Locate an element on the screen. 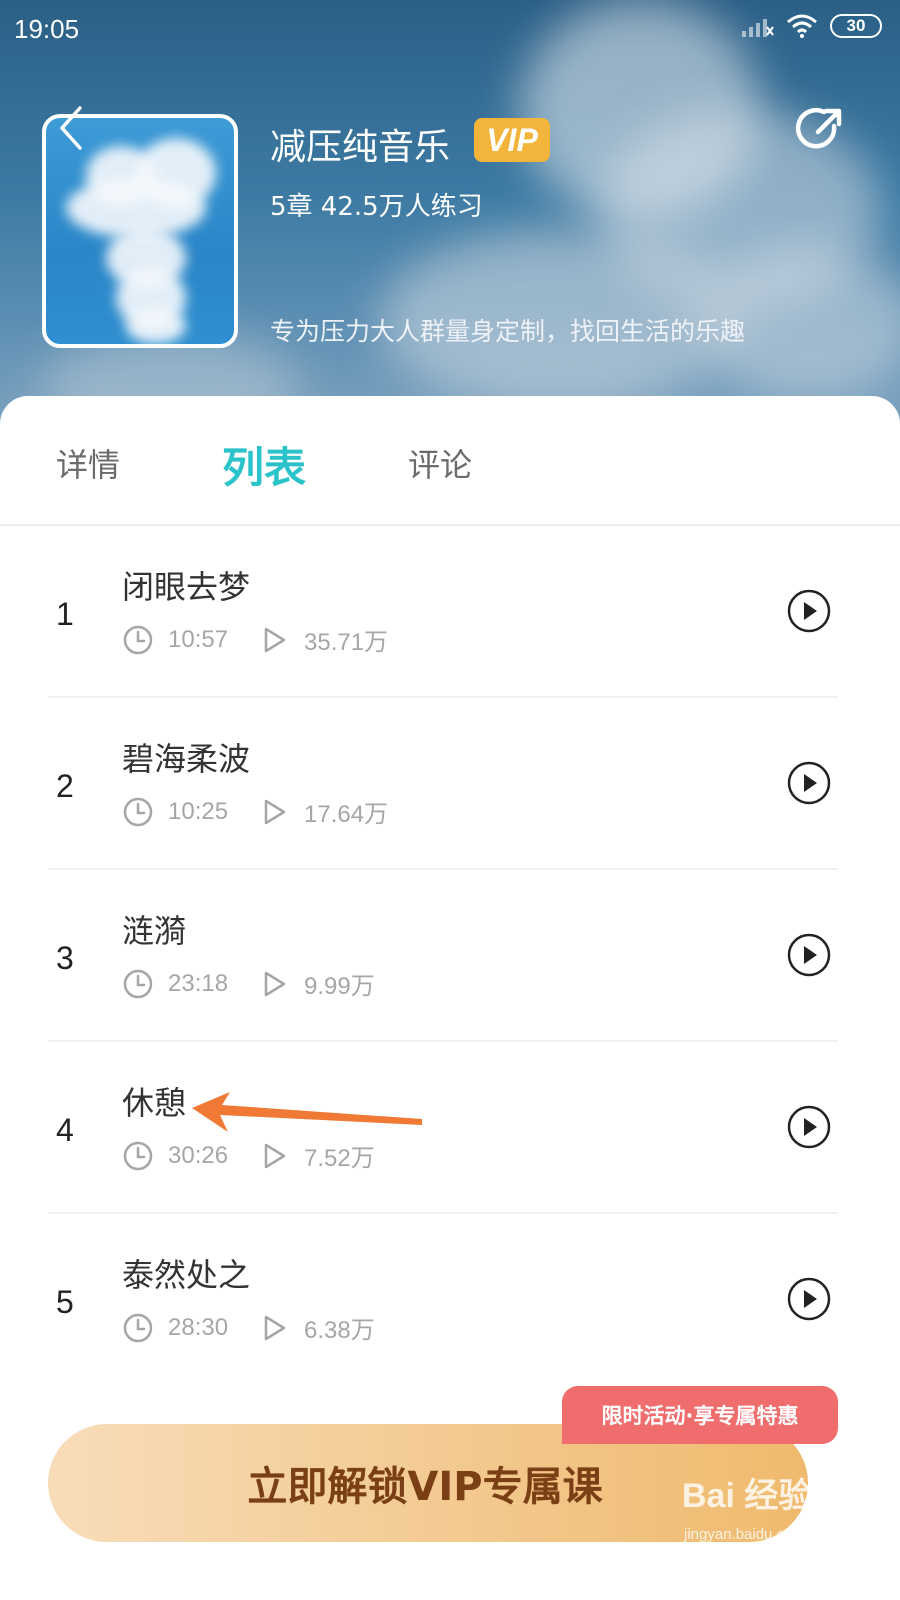 This screenshot has width=900, height=1600. course-stats: 5章 42.5万人练习 is located at coordinates (376, 207).